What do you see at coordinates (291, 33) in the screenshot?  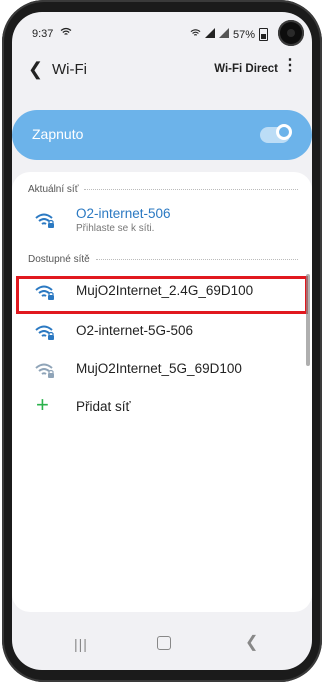 I see `front-camera` at bounding box center [291, 33].